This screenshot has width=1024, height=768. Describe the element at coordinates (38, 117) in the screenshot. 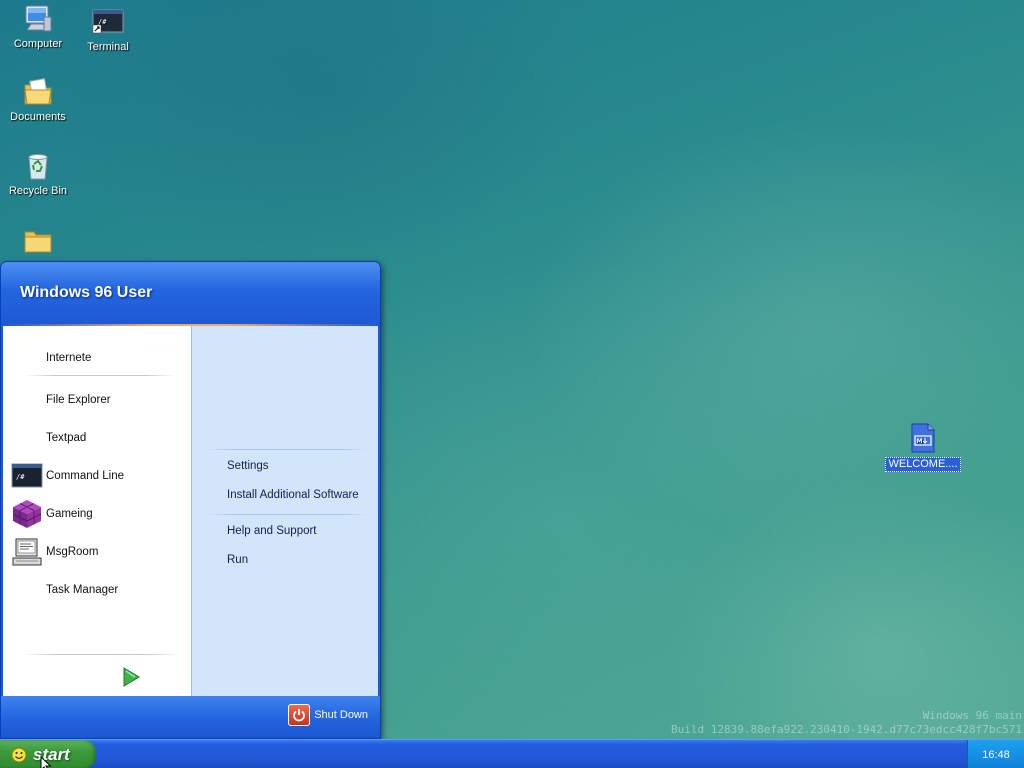

I see `desktop-icon-label: Documents` at that location.